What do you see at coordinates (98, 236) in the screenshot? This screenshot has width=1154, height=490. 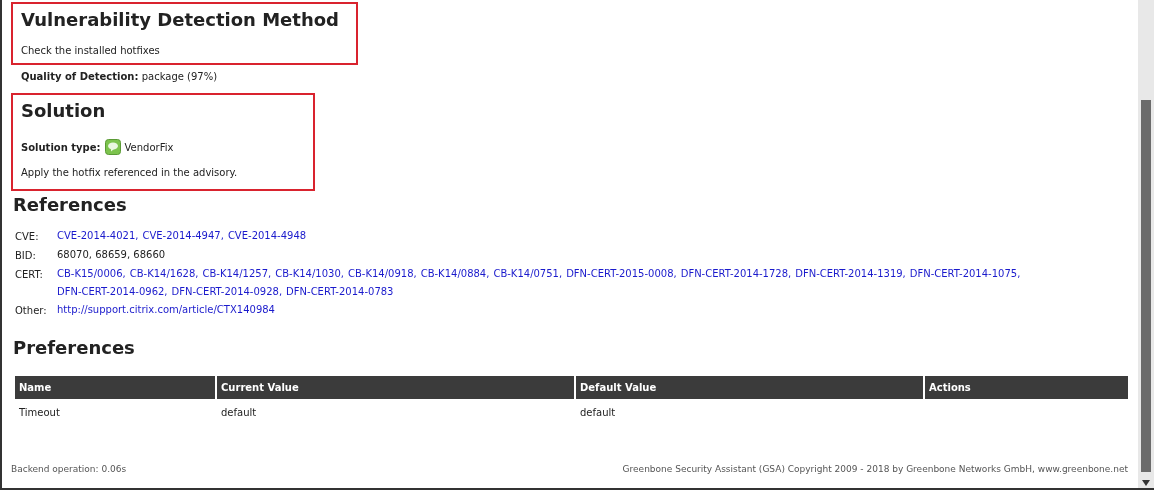 I see `reference-link: CVE-2014-4021,` at bounding box center [98, 236].